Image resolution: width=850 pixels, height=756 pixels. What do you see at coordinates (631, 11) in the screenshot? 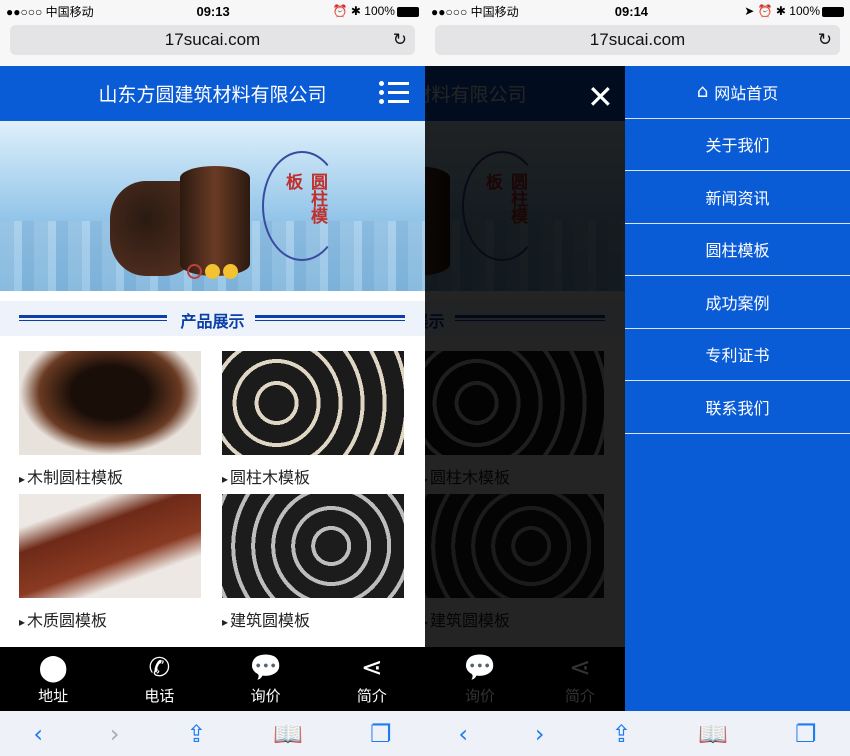
I see `clock: 09:14` at bounding box center [631, 11].